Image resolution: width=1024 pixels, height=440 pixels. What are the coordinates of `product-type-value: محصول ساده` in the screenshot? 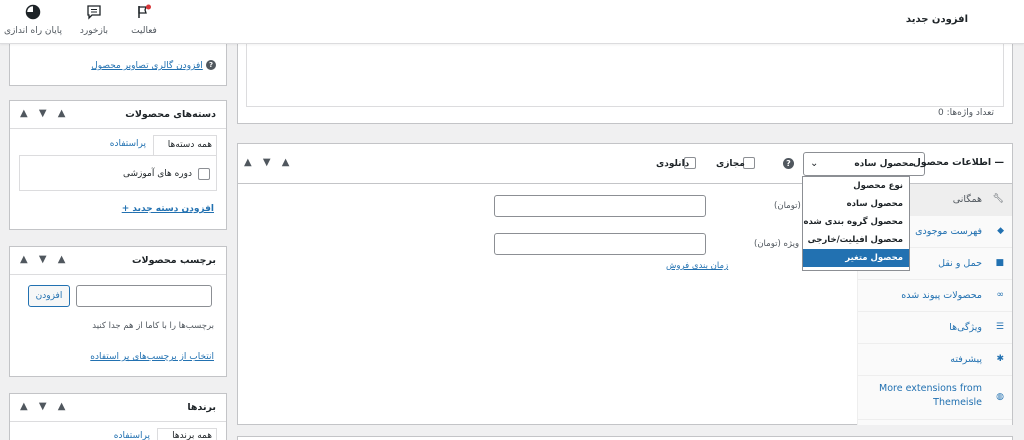 It's located at (884, 164).